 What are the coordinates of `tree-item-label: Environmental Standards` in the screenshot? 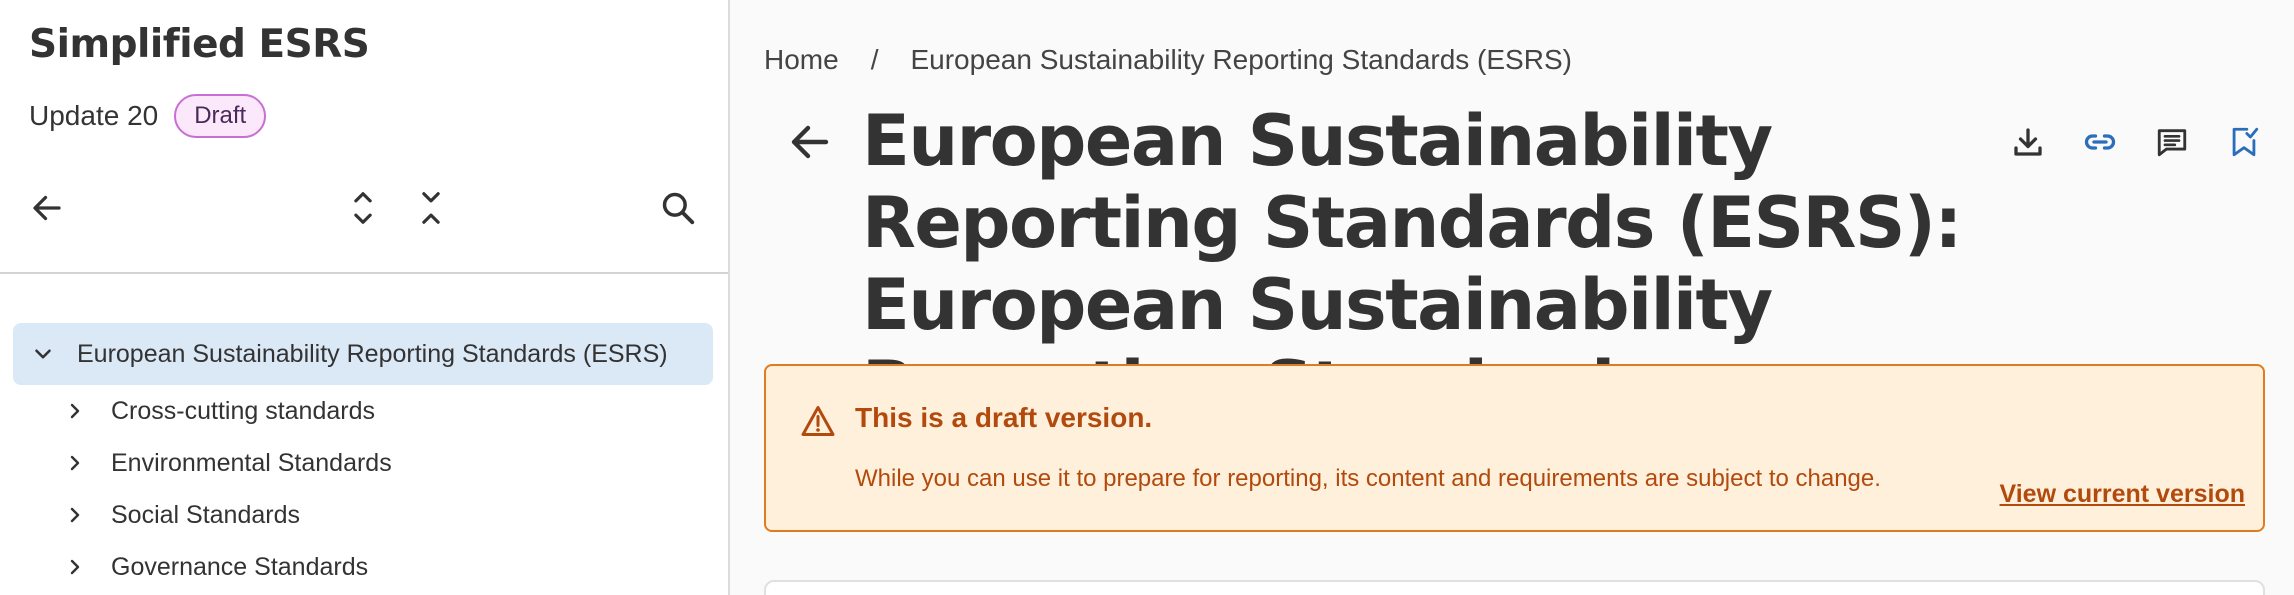 It's located at (251, 462).